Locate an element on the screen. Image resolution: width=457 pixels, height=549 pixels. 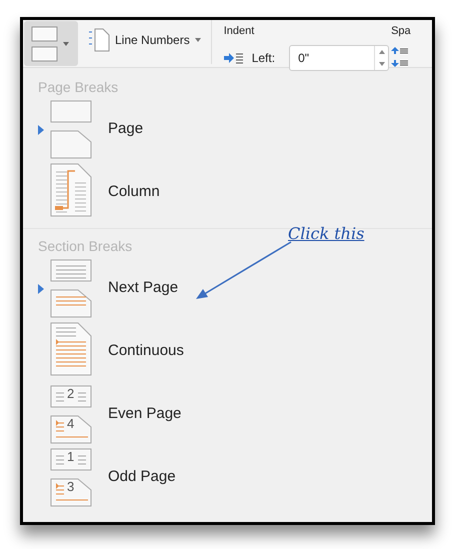
spacing-label: Spa is located at coordinates (401, 31).